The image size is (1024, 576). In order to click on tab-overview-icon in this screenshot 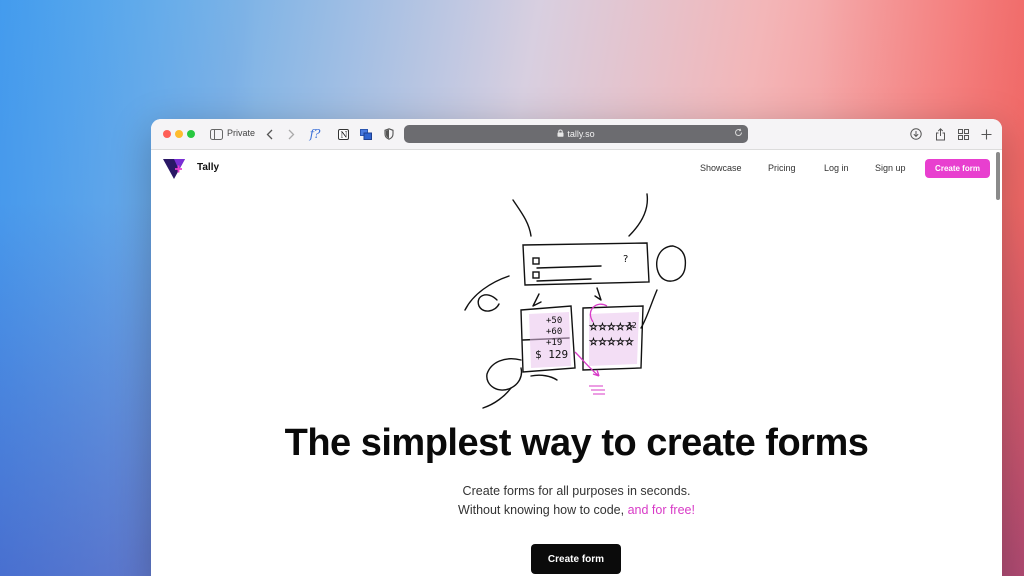, I will do `click(963, 134)`.